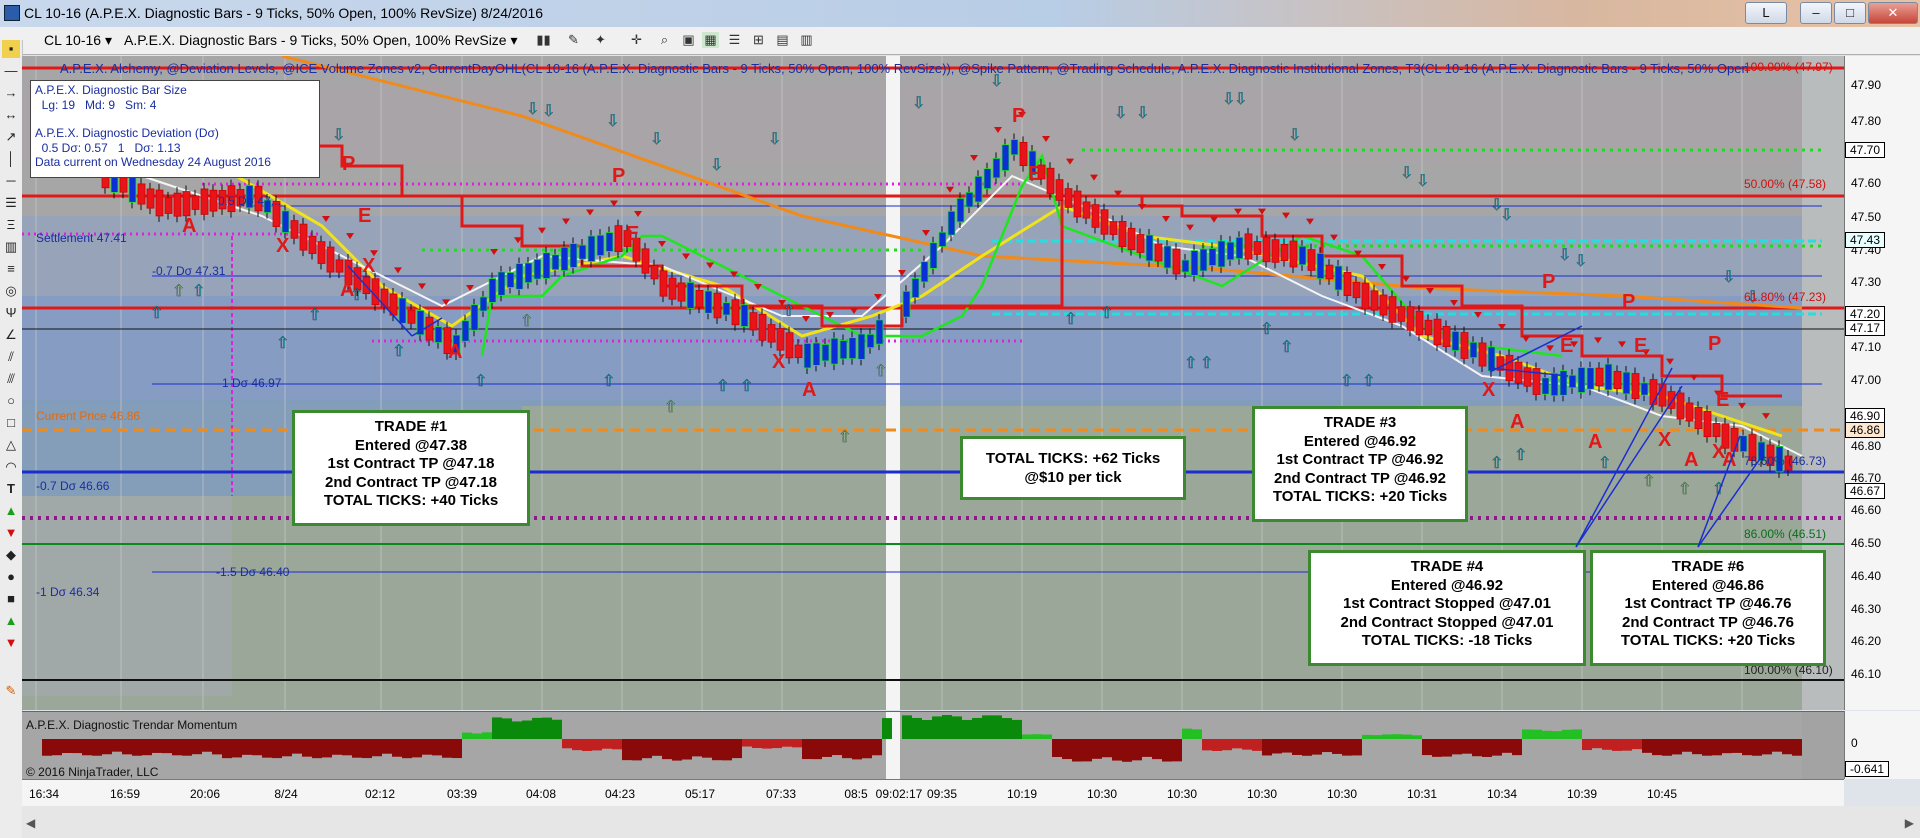  What do you see at coordinates (189, 271) in the screenshot?
I see `deviation-label: -0.7 Dσ 47.31` at bounding box center [189, 271].